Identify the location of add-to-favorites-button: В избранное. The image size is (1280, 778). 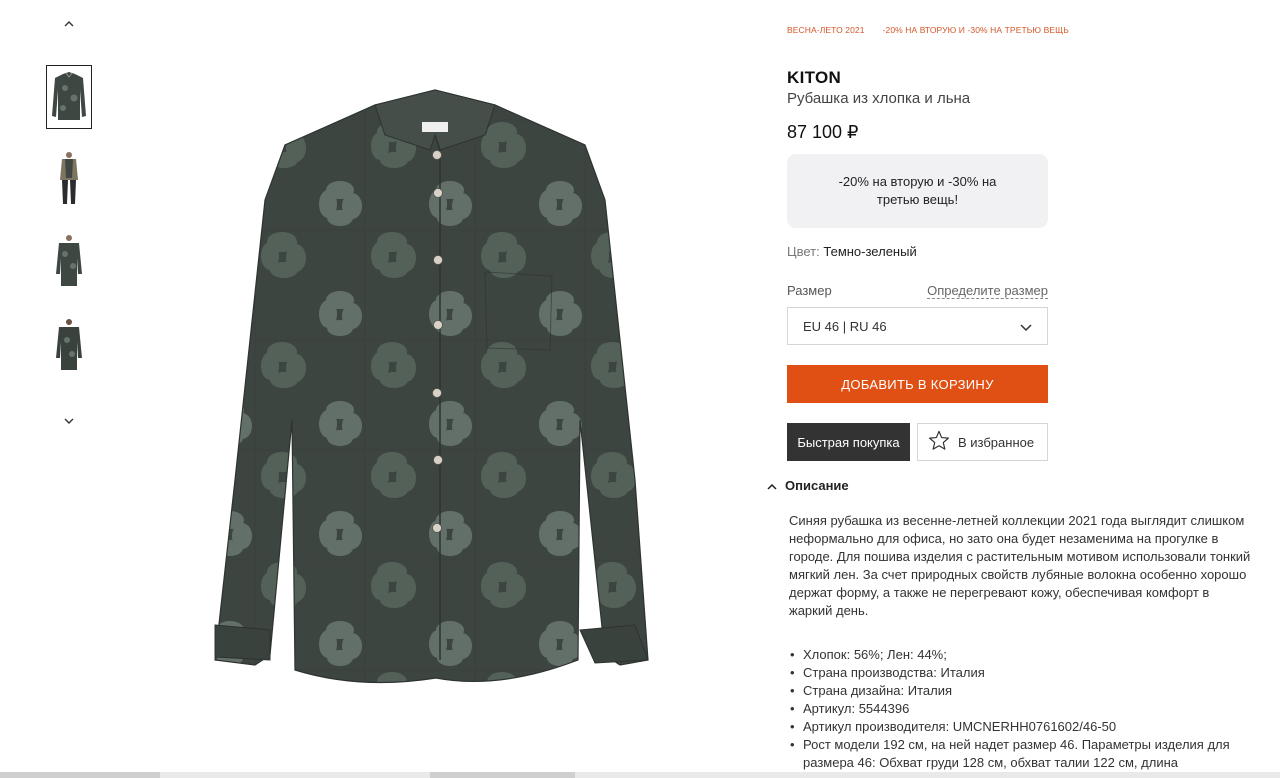
(982, 442).